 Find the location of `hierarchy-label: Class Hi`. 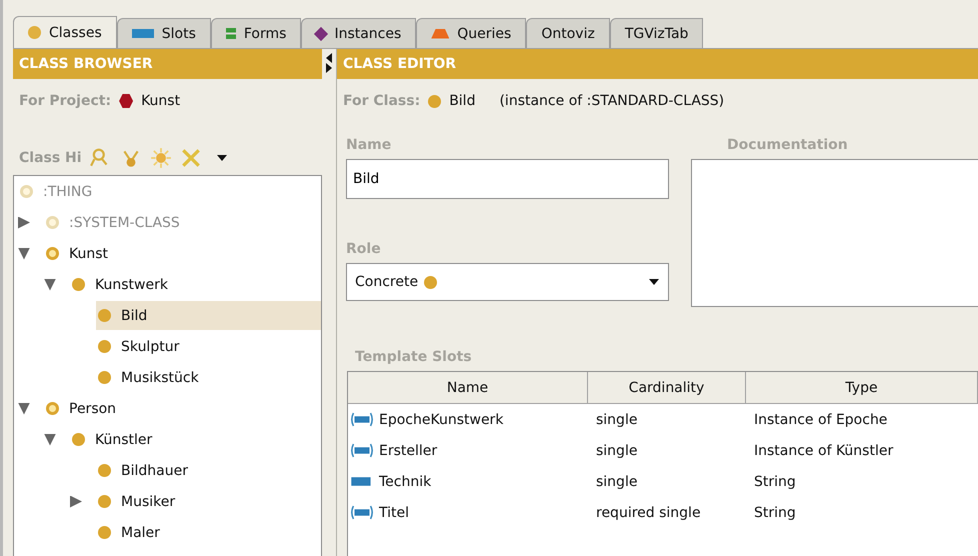

hierarchy-label: Class Hi is located at coordinates (50, 158).